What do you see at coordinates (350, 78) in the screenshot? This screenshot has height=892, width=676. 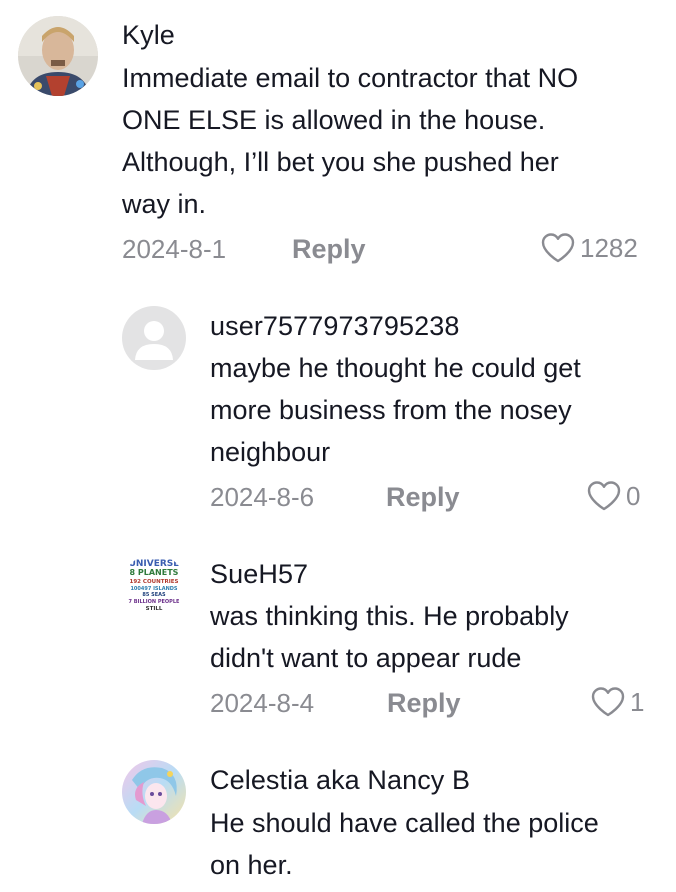 I see `comment-text-line: Immediate email to contractor that NO` at bounding box center [350, 78].